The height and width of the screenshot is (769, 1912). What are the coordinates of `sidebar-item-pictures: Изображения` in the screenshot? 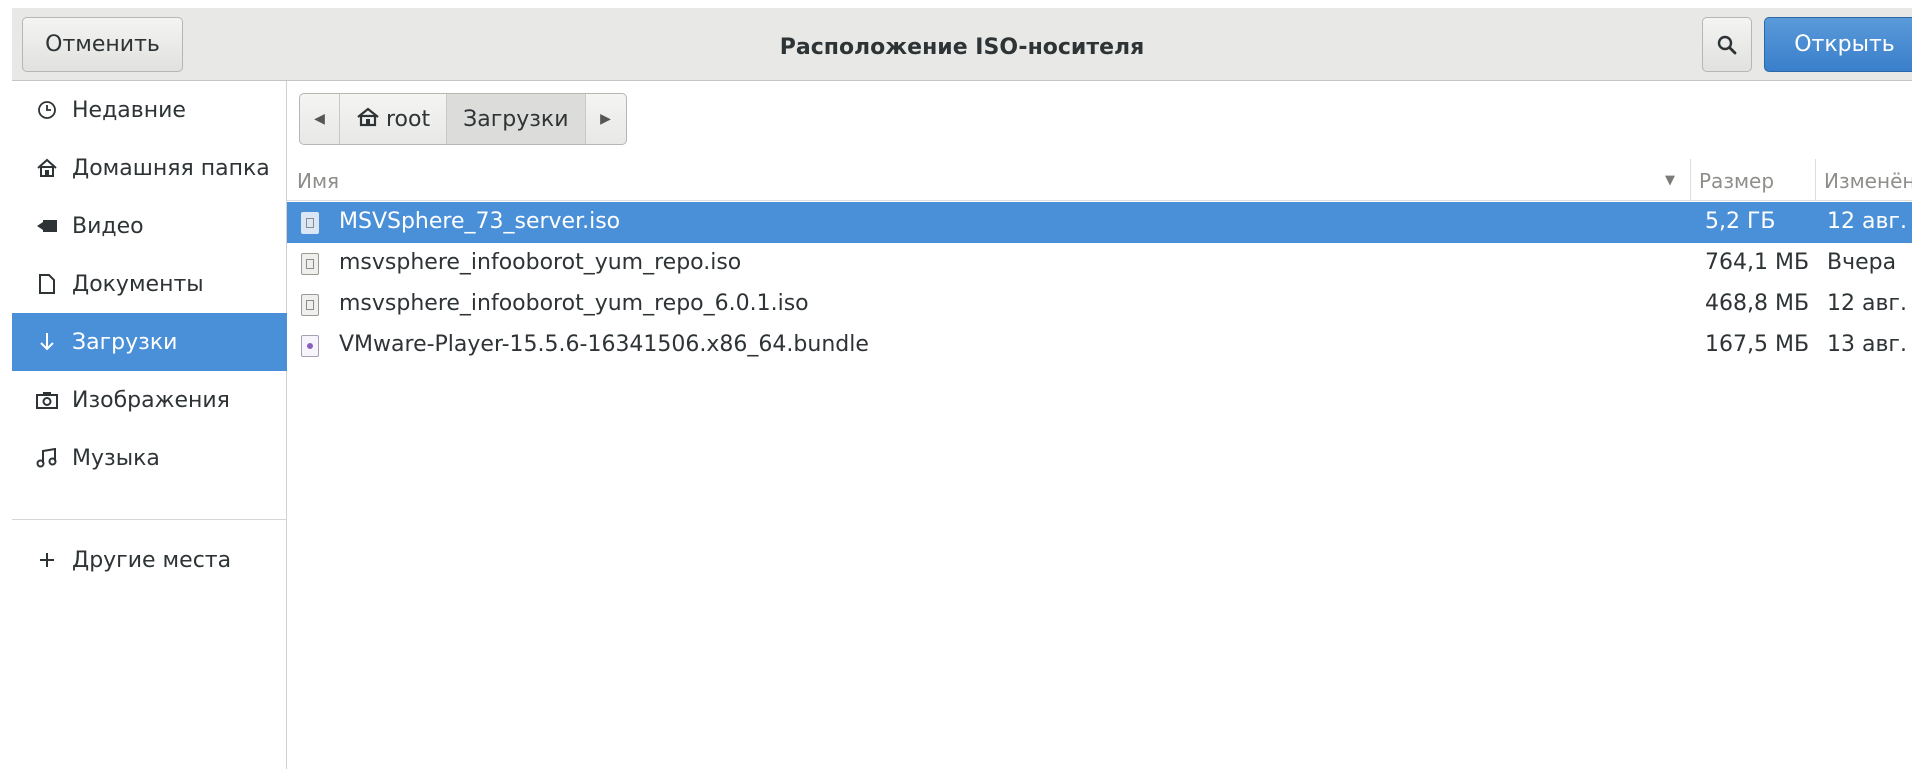 It's located at (149, 400).